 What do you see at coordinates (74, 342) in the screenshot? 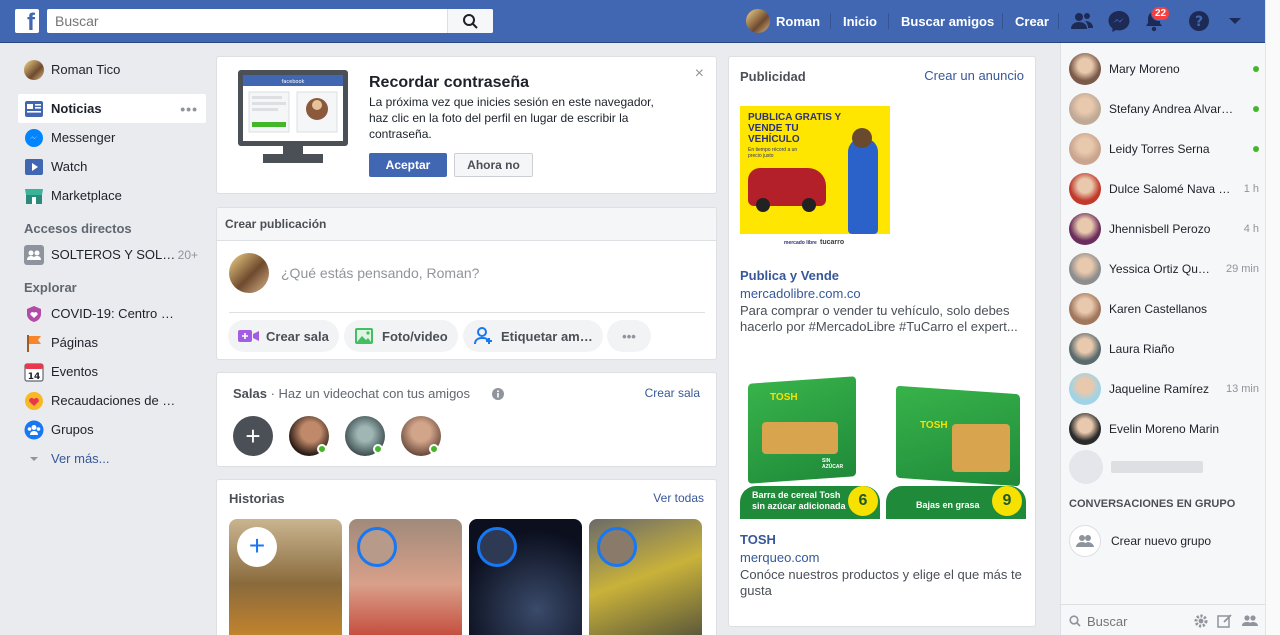
I see `sidebar-item-label: Páginas` at bounding box center [74, 342].